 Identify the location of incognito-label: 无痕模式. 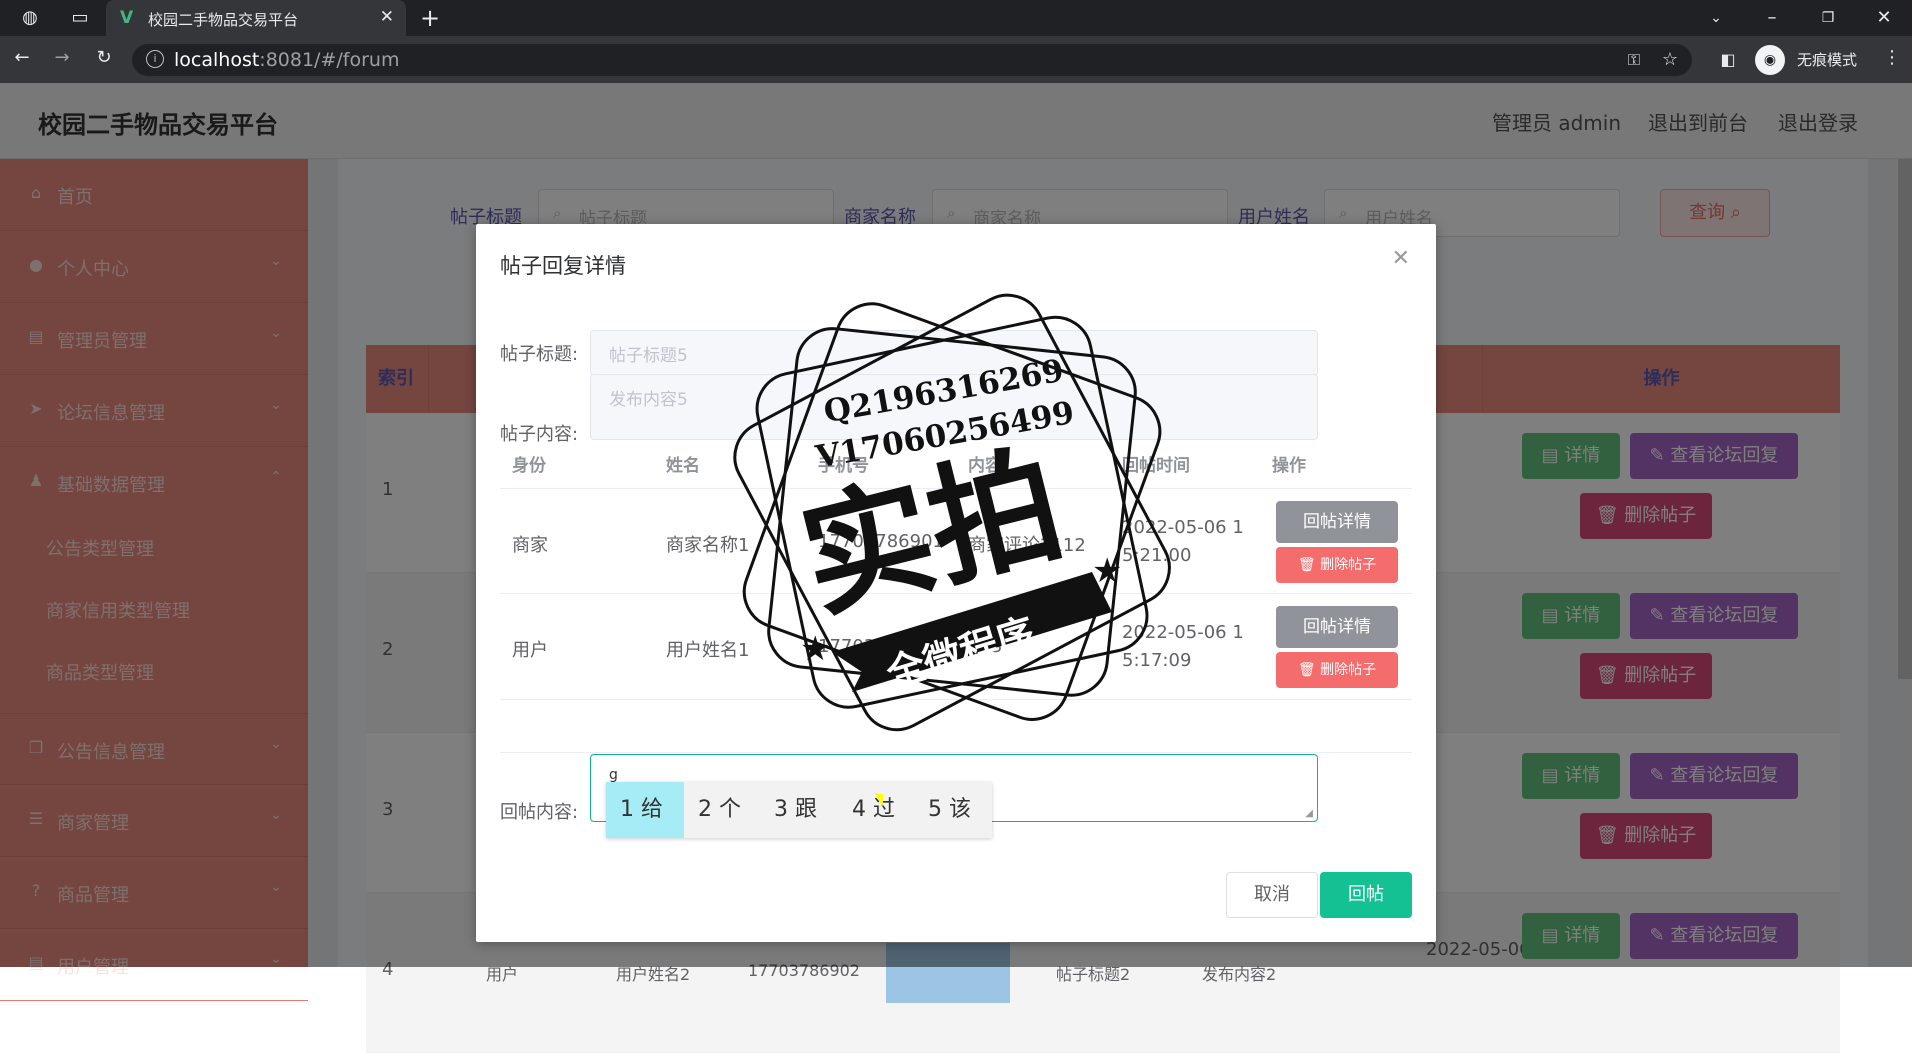
(1827, 60).